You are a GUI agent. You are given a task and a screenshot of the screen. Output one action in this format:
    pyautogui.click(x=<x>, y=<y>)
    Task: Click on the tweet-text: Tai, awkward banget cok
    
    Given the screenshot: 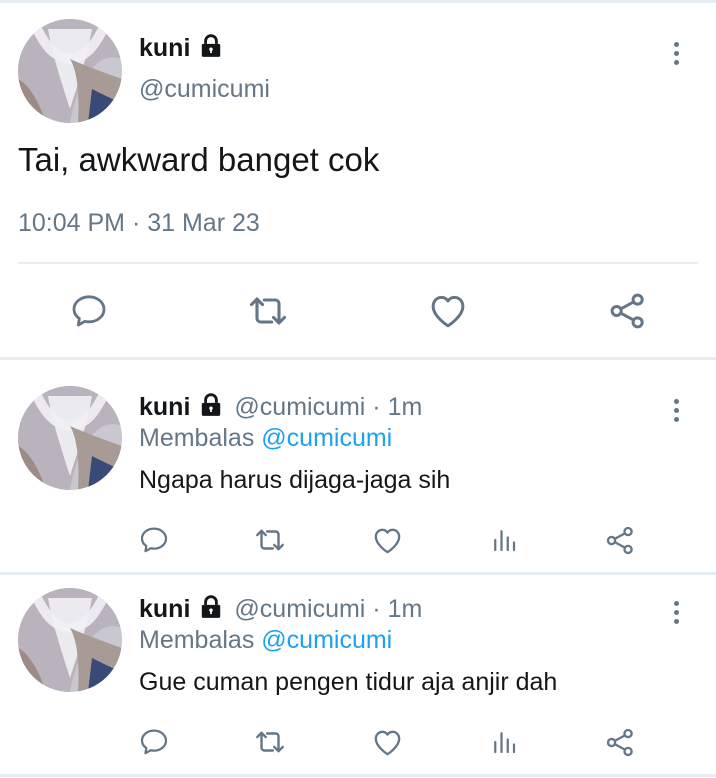 What is the action you would take?
    pyautogui.click(x=199, y=159)
    